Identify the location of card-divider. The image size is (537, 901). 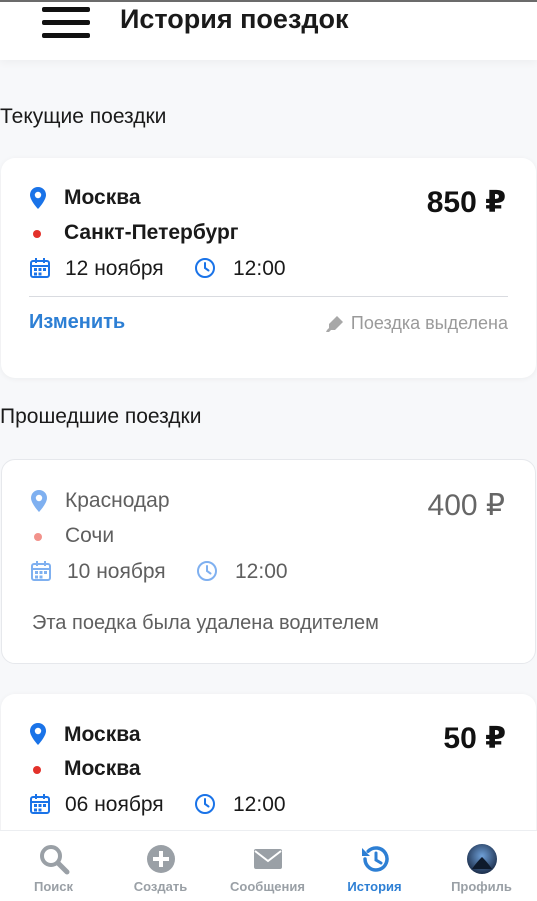
(268, 296).